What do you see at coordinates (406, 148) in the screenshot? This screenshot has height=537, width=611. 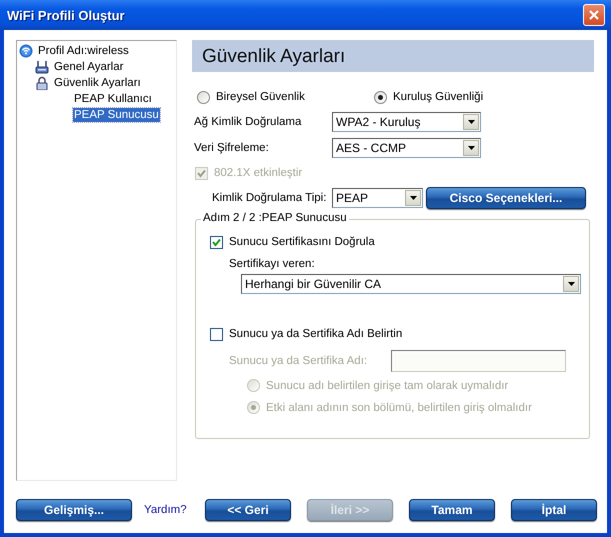 I see `dropdown: AES - CCMP` at bounding box center [406, 148].